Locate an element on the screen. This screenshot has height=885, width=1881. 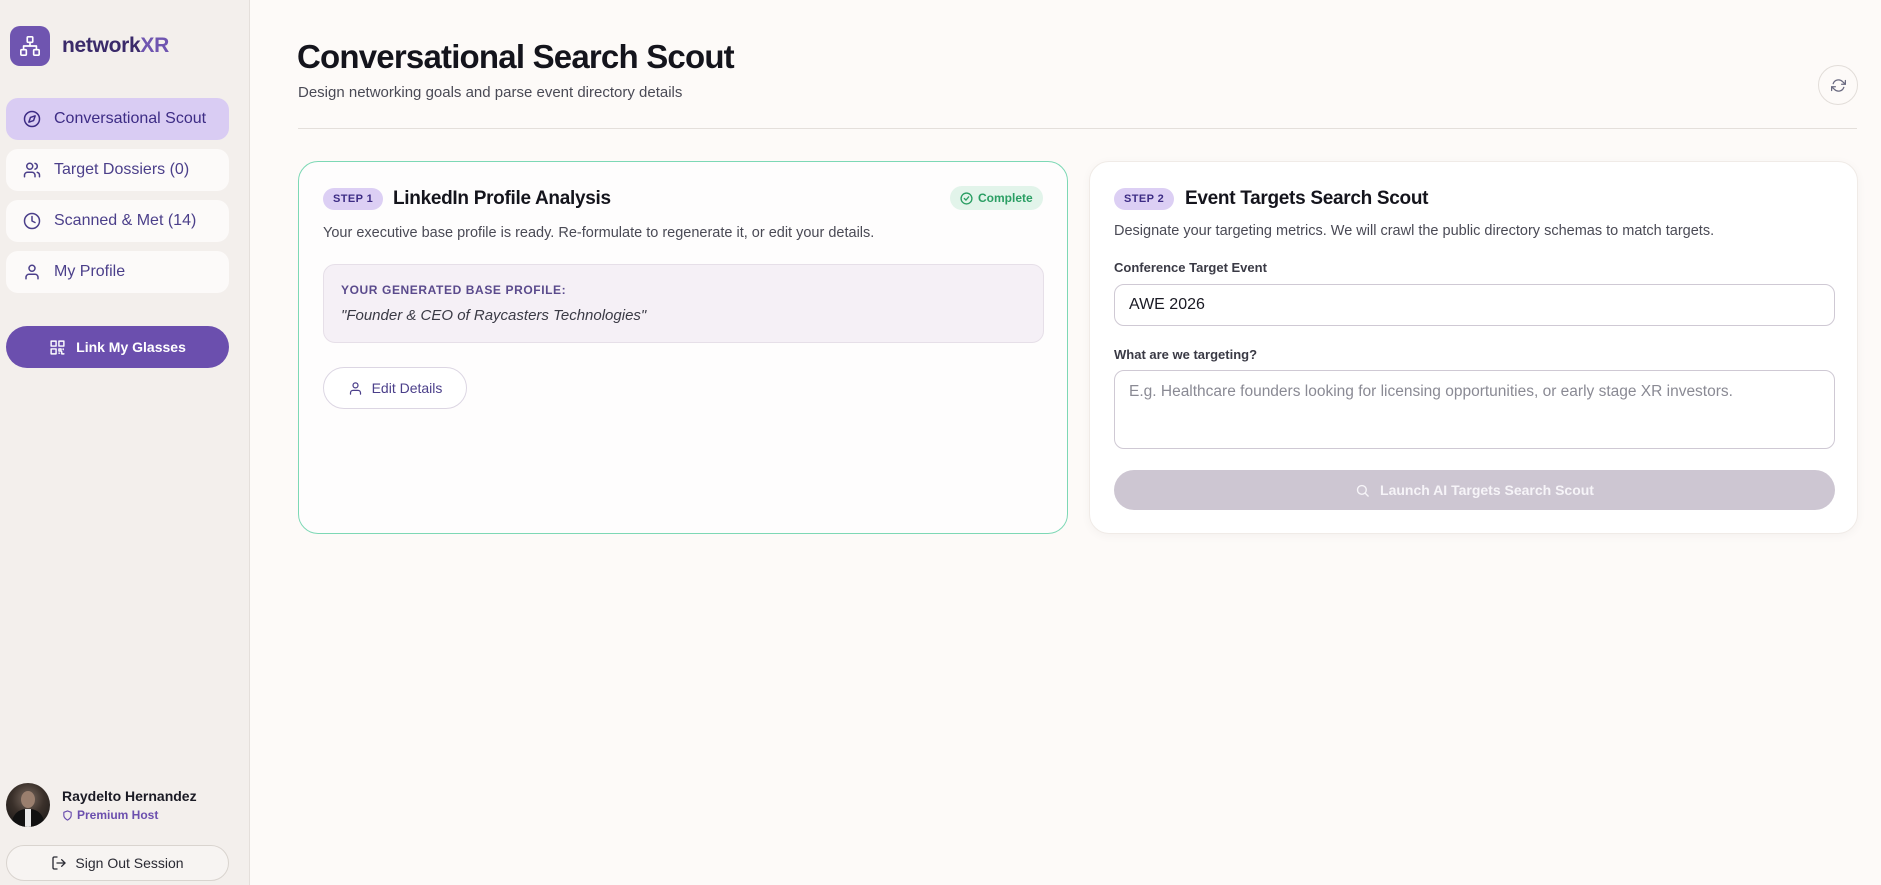
edit-details-button: Edit Details is located at coordinates (395, 388).